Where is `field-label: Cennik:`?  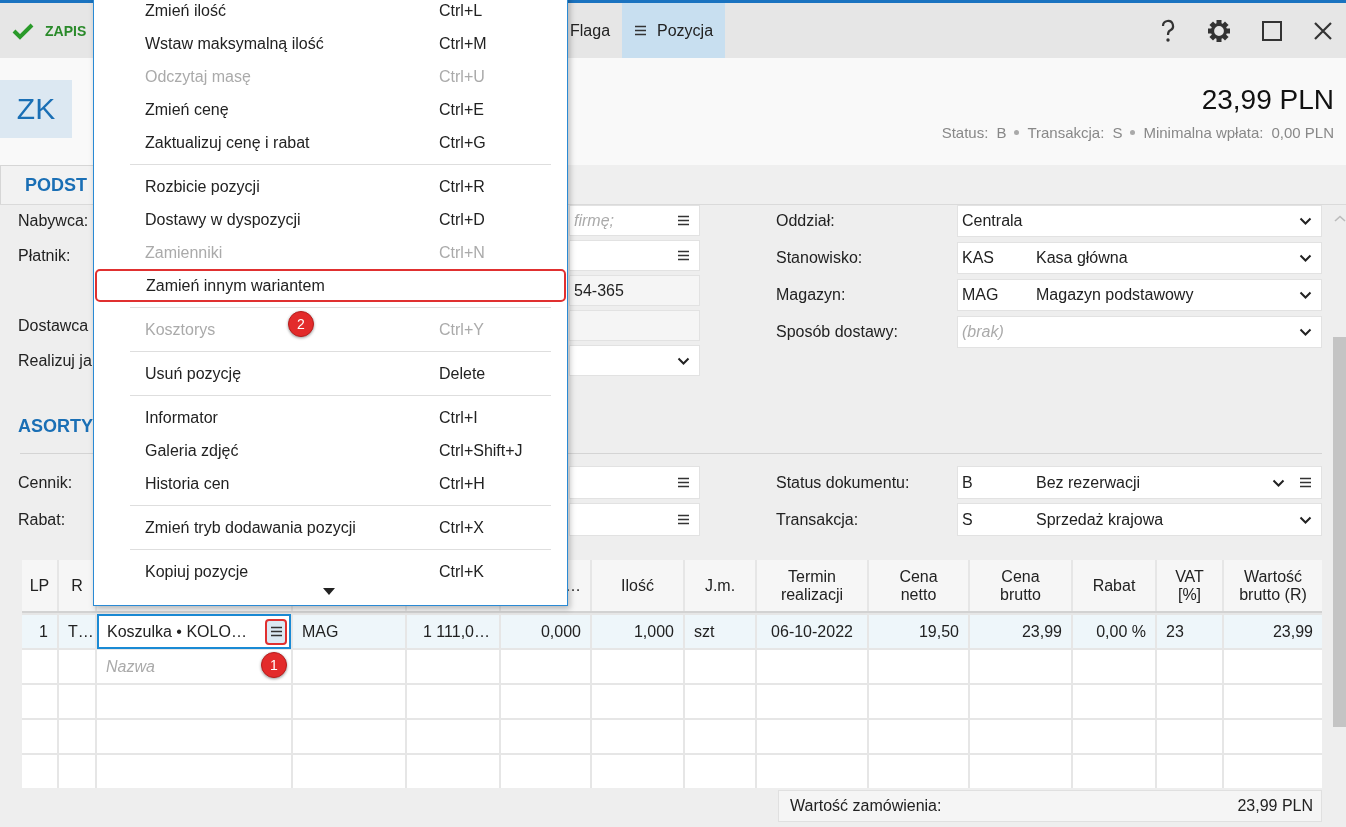
field-label: Cennik: is located at coordinates (46, 482).